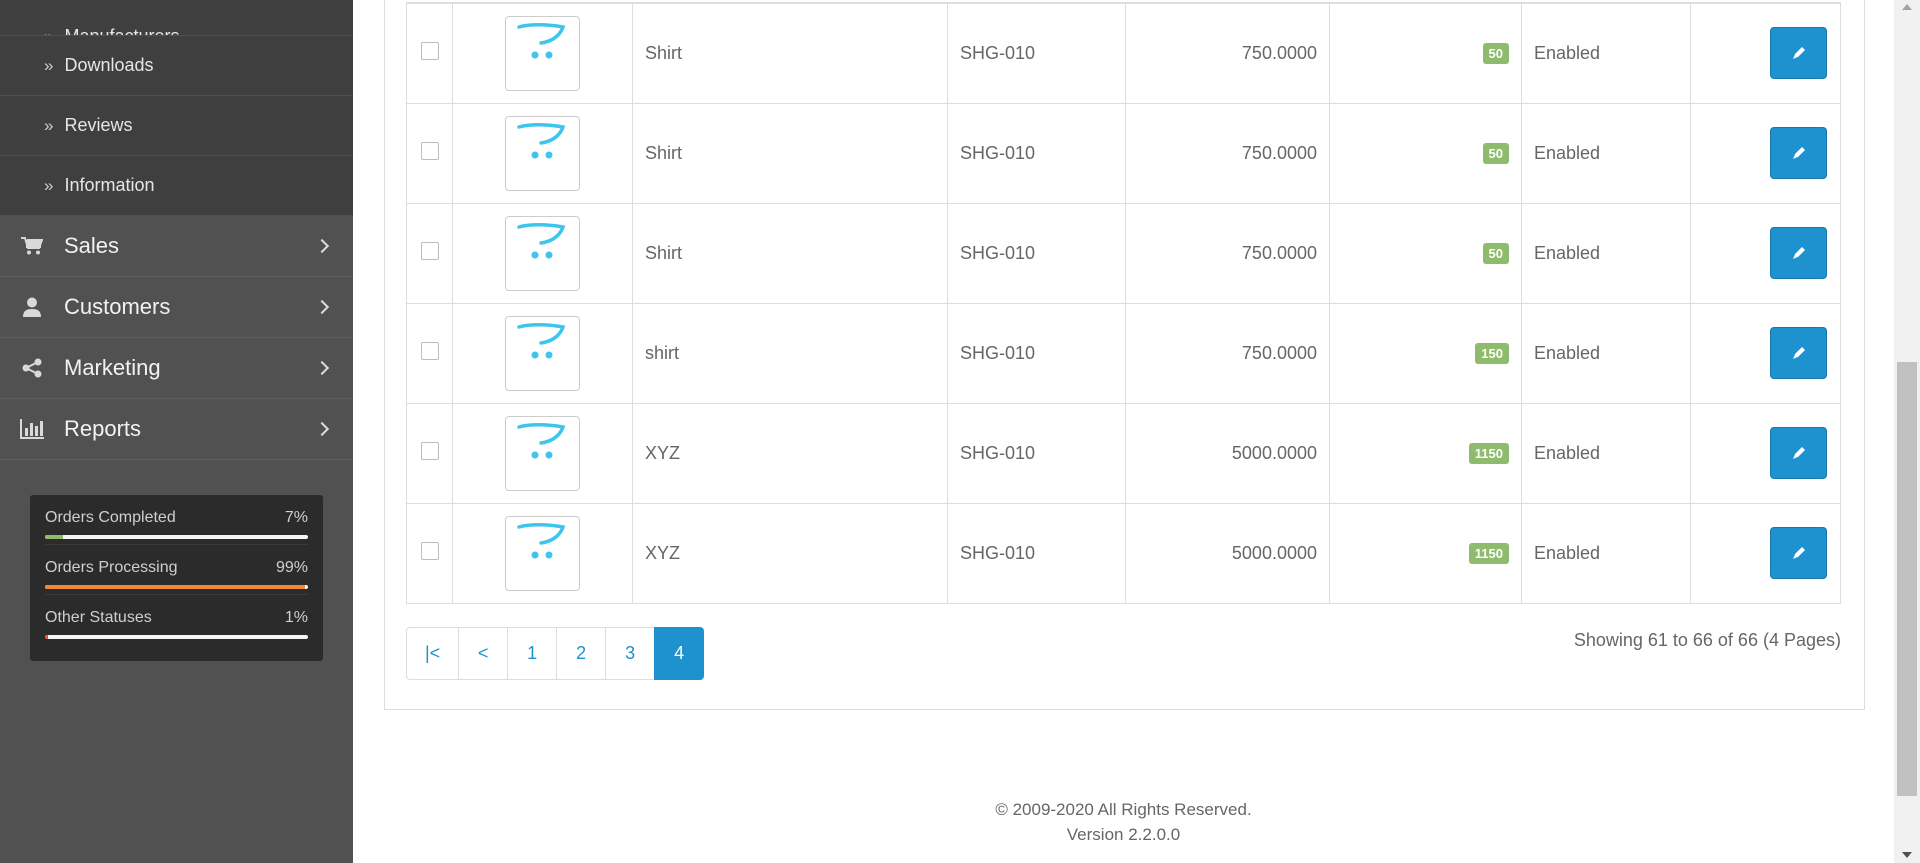 The width and height of the screenshot is (1920, 863). I want to click on sidebar-item-label: Customers, so click(117, 306).